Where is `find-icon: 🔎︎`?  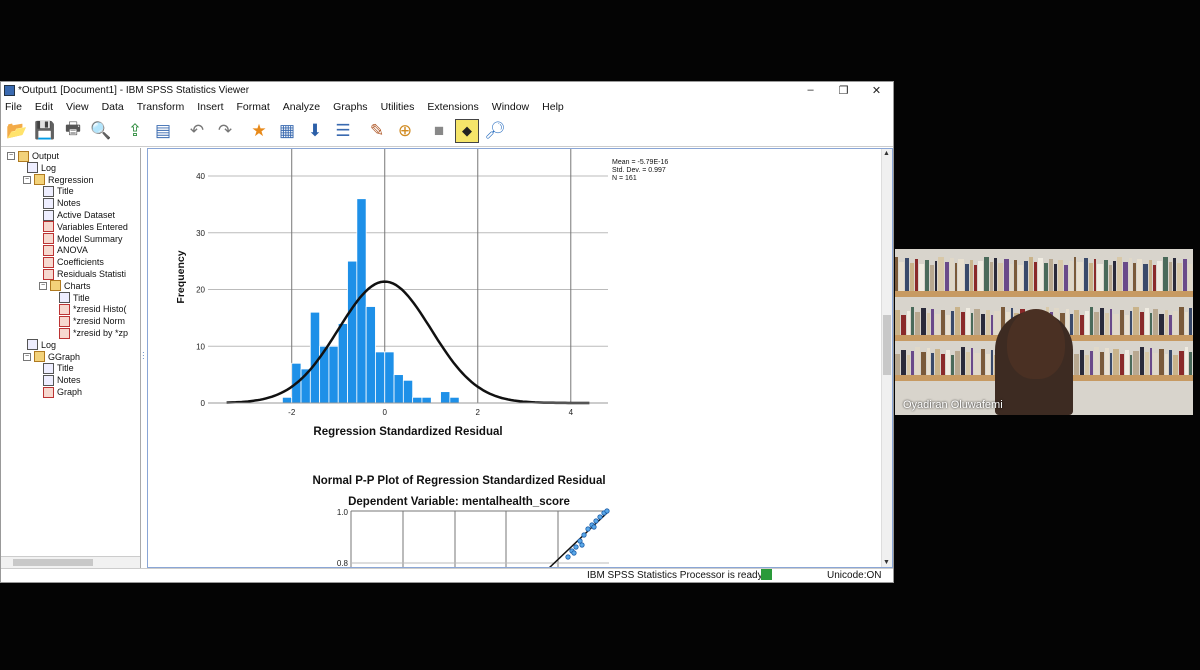
find-icon: 🔎︎ is located at coordinates (495, 131).